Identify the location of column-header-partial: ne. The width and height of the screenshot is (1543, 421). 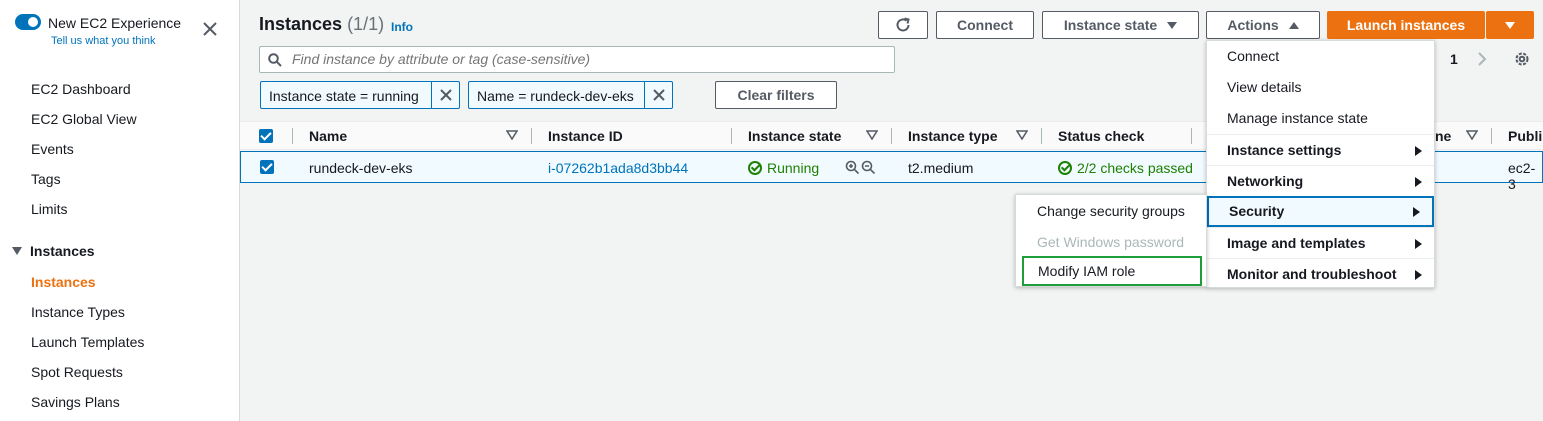
(1443, 136).